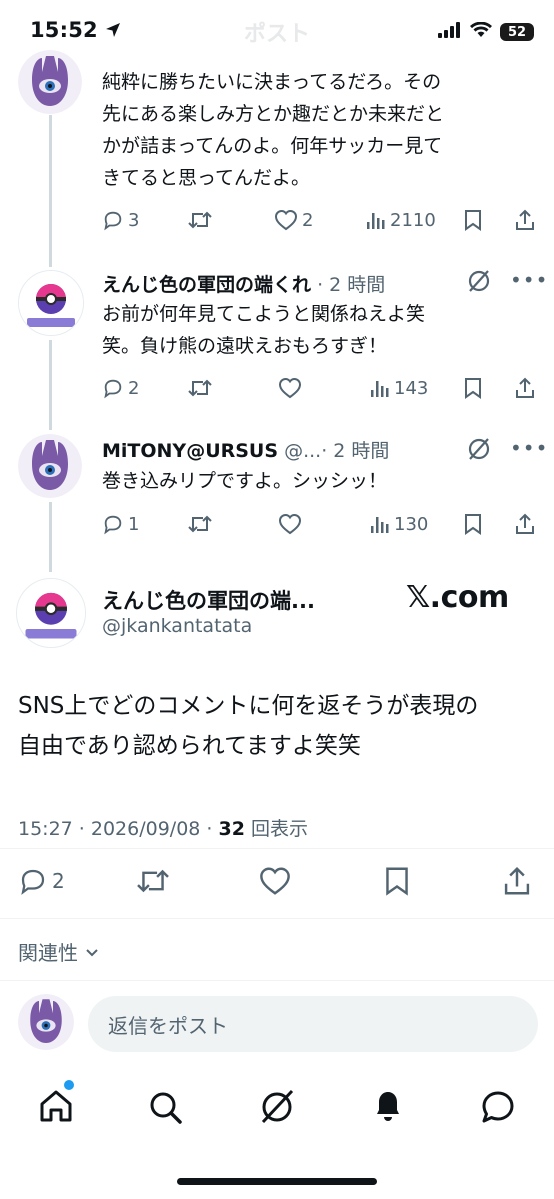 This screenshot has width=554, height=1199. I want to click on sort-dropdown: 関連性, so click(59, 951).